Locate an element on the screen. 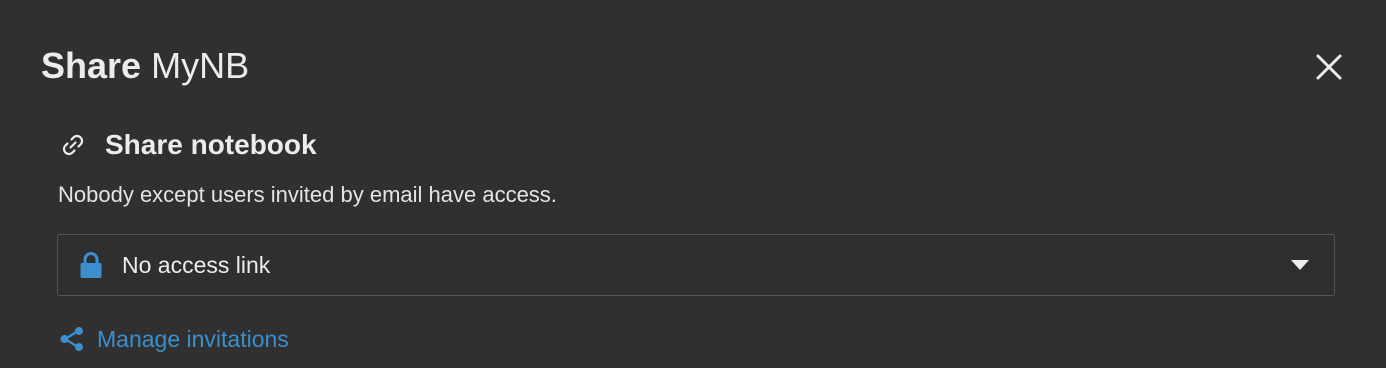 The image size is (1386, 368). share-icon is located at coordinates (72, 339).